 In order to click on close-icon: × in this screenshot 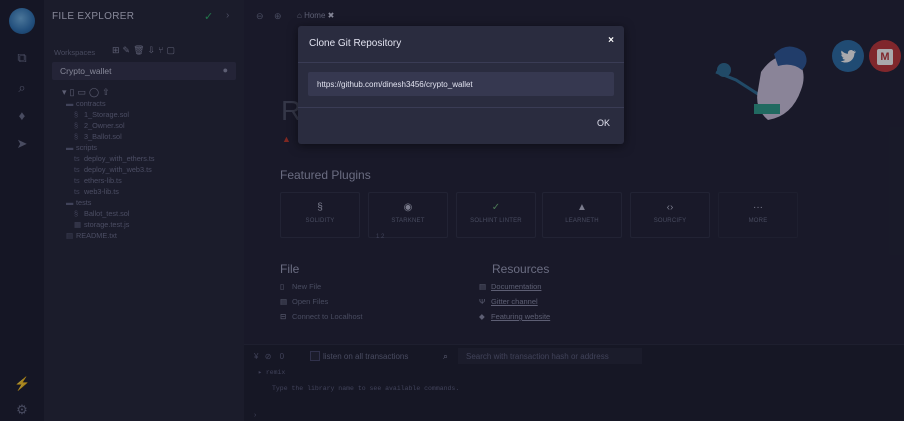, I will do `click(611, 40)`.